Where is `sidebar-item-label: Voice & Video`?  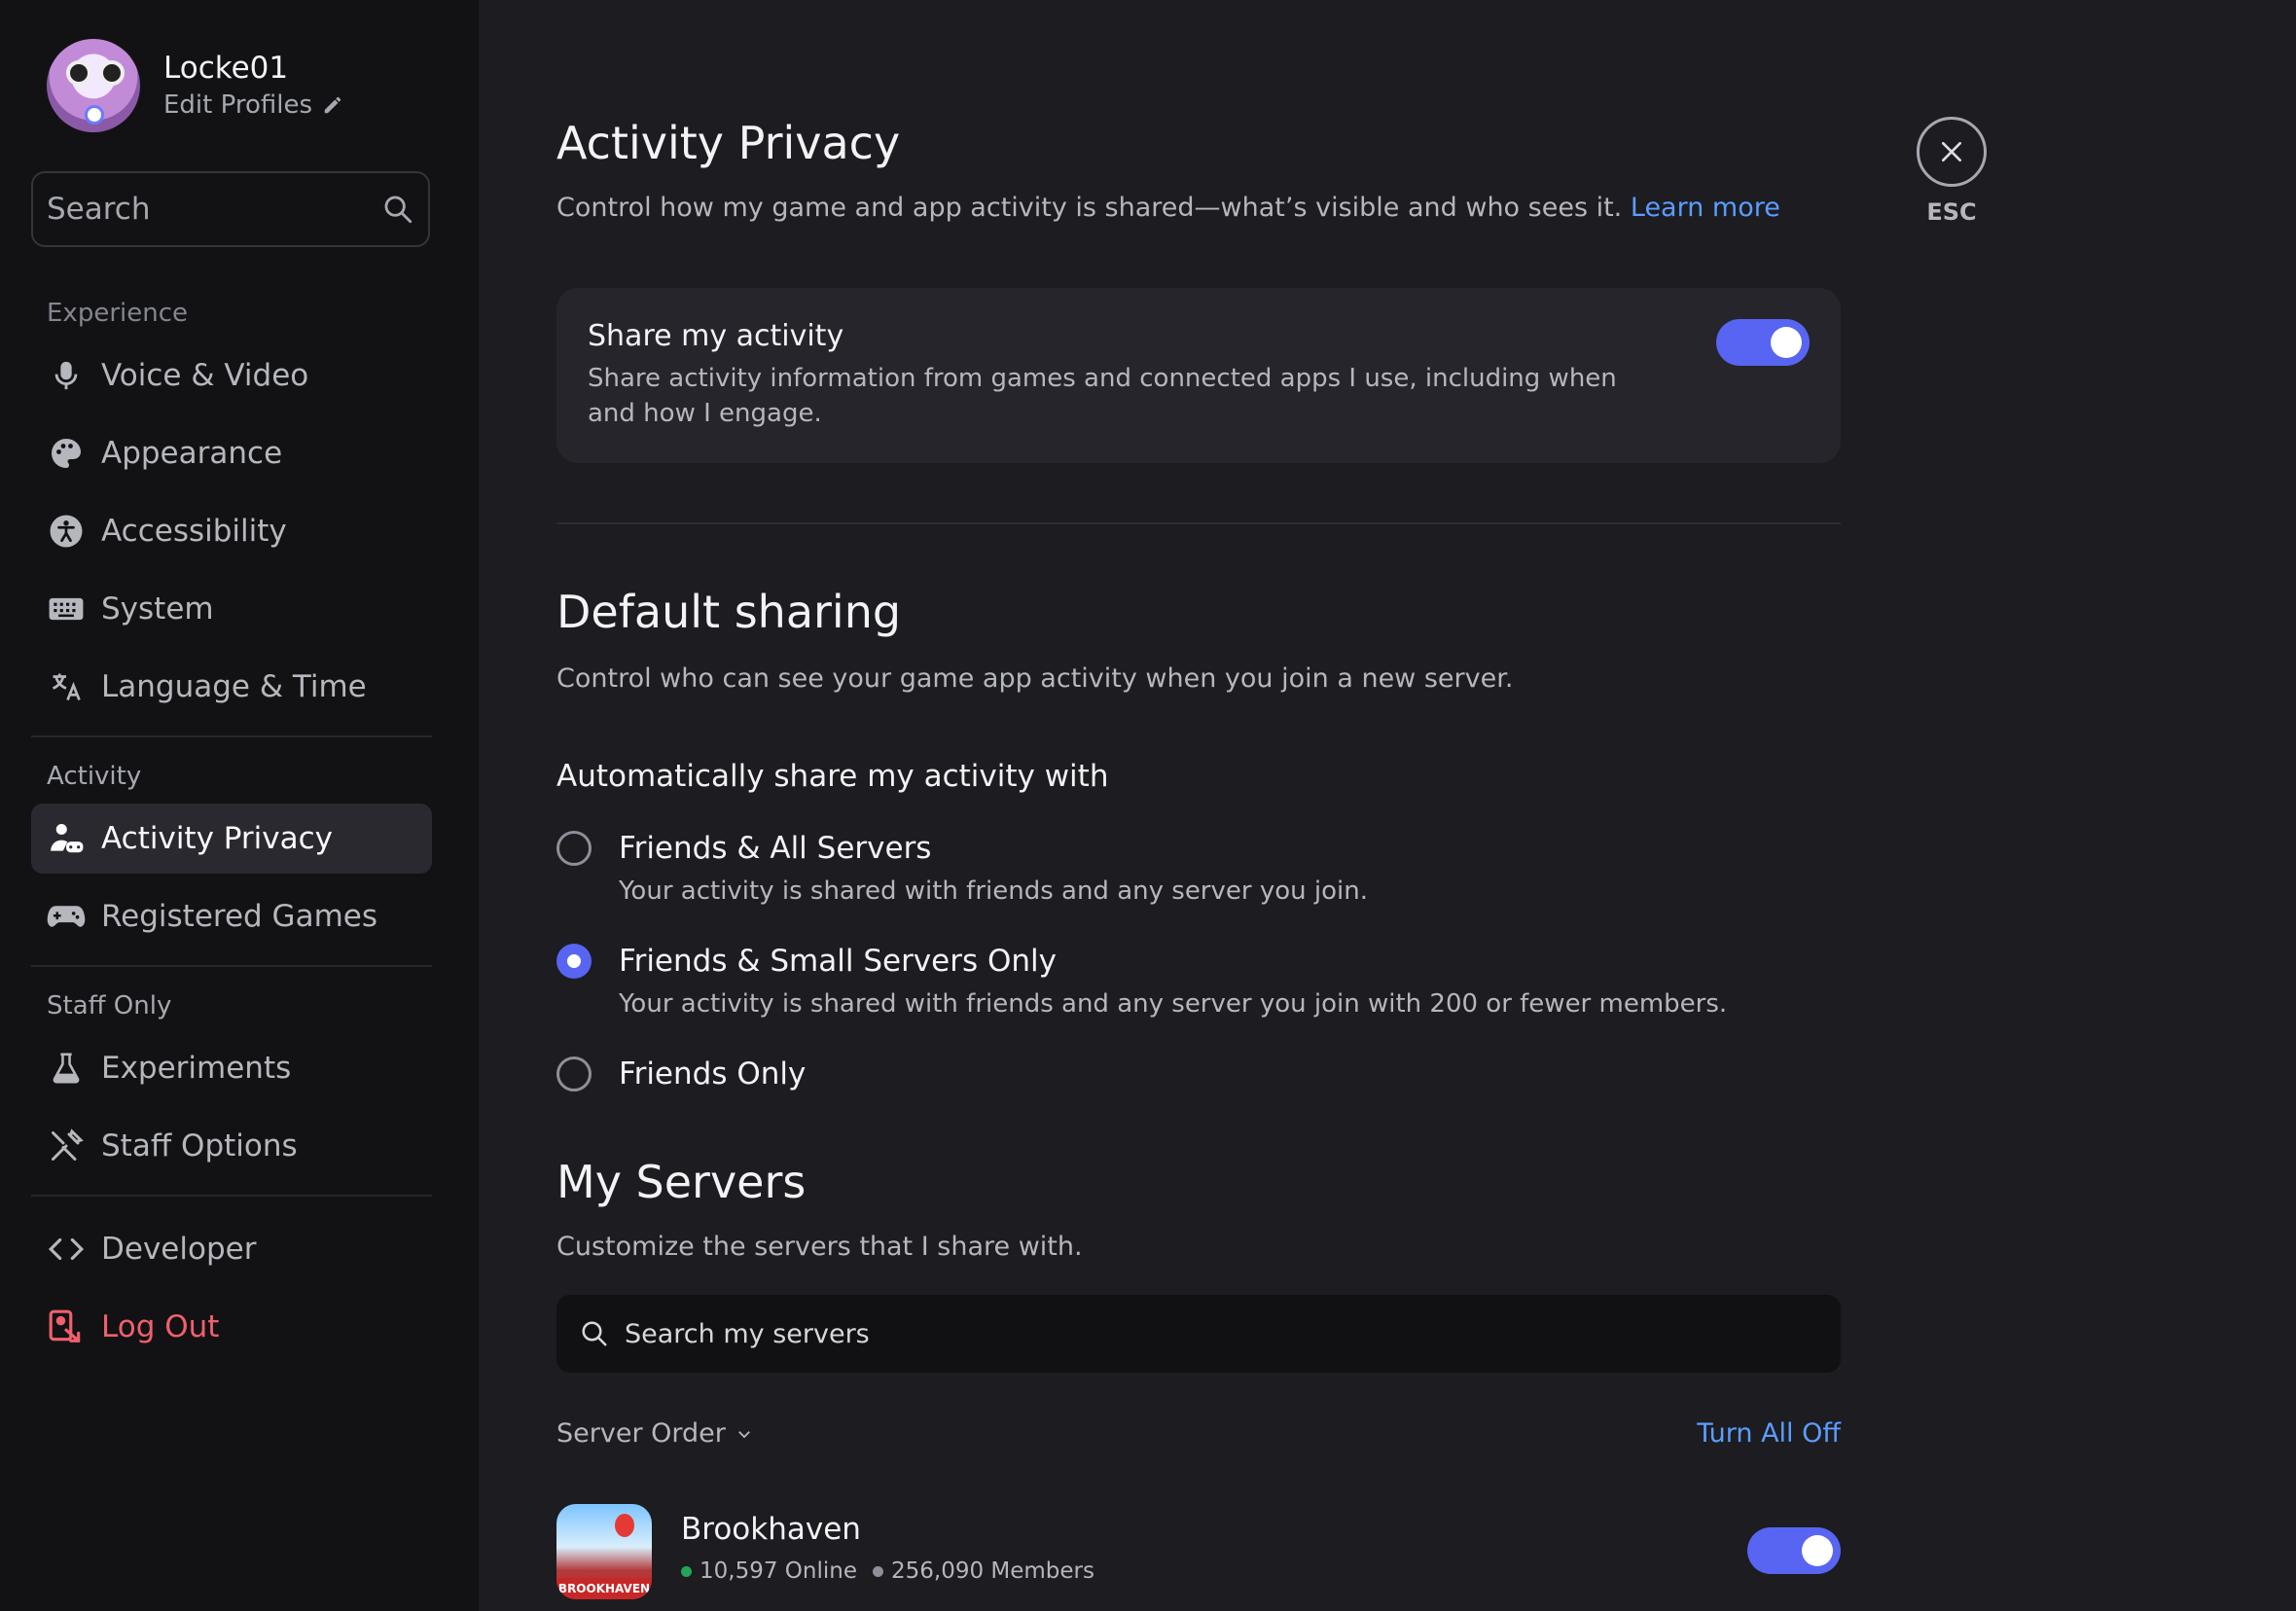
sidebar-item-label: Voice & Video is located at coordinates (205, 375).